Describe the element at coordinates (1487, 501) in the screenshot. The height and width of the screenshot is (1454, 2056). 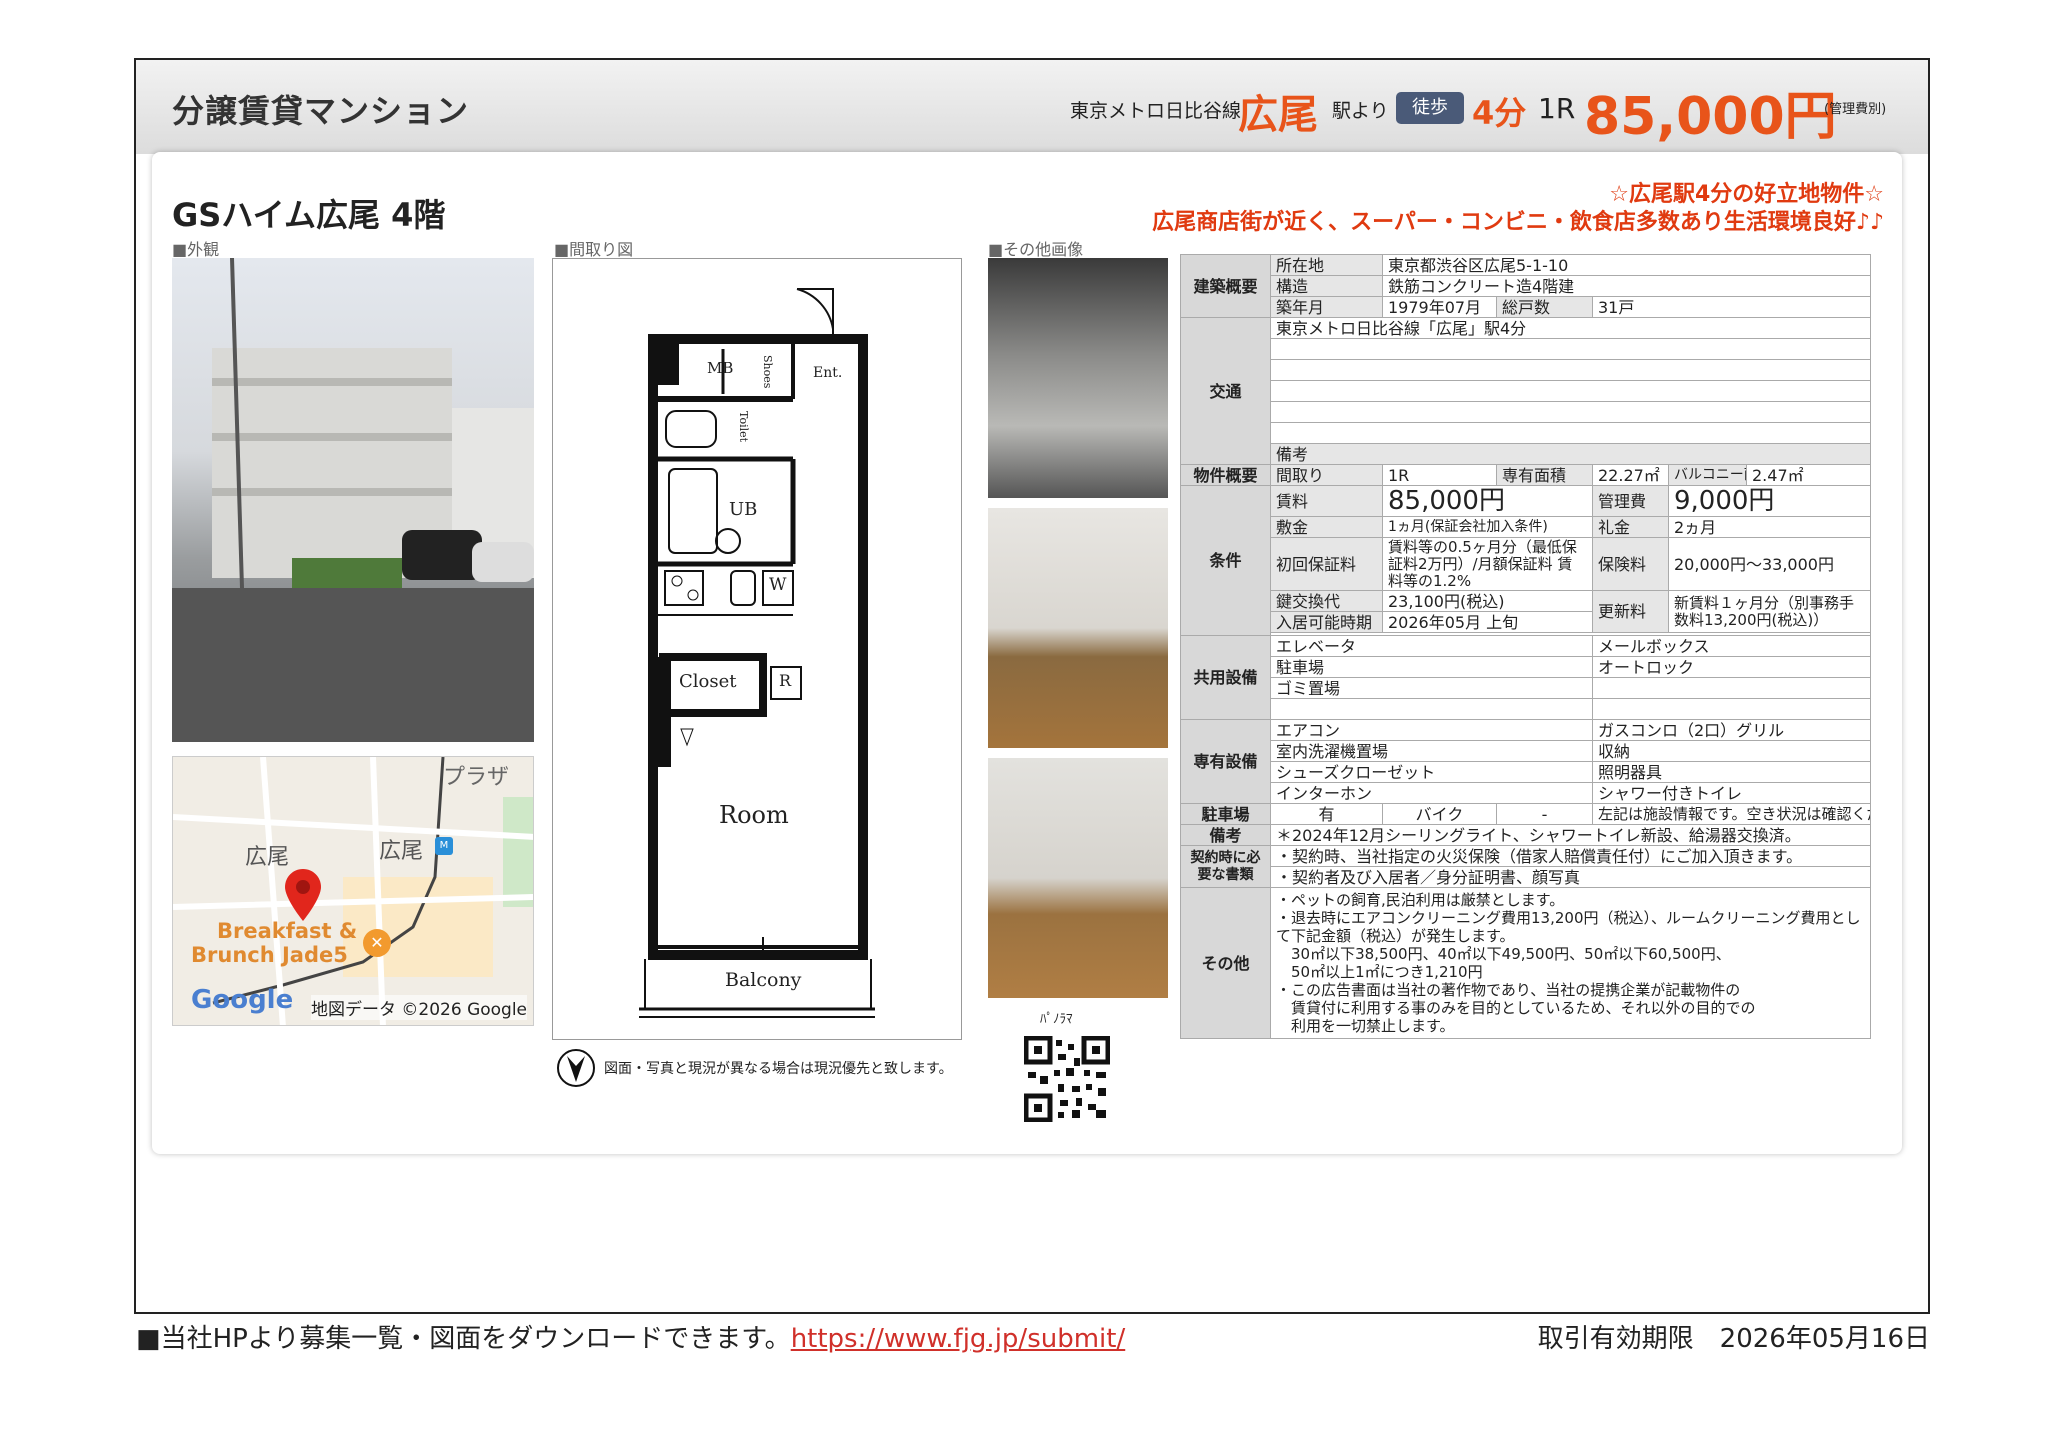
I see `value-rent: 85,000円` at that location.